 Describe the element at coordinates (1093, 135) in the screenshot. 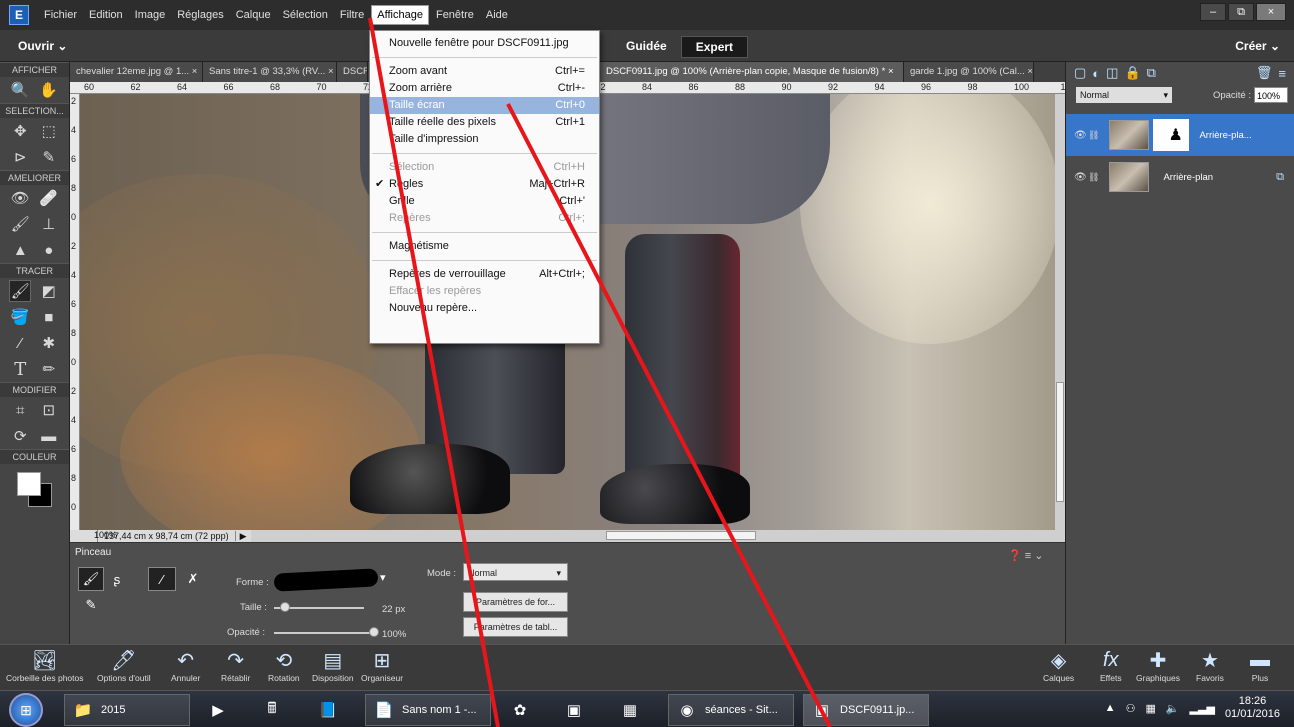

I see `link-icon: ⛓` at that location.